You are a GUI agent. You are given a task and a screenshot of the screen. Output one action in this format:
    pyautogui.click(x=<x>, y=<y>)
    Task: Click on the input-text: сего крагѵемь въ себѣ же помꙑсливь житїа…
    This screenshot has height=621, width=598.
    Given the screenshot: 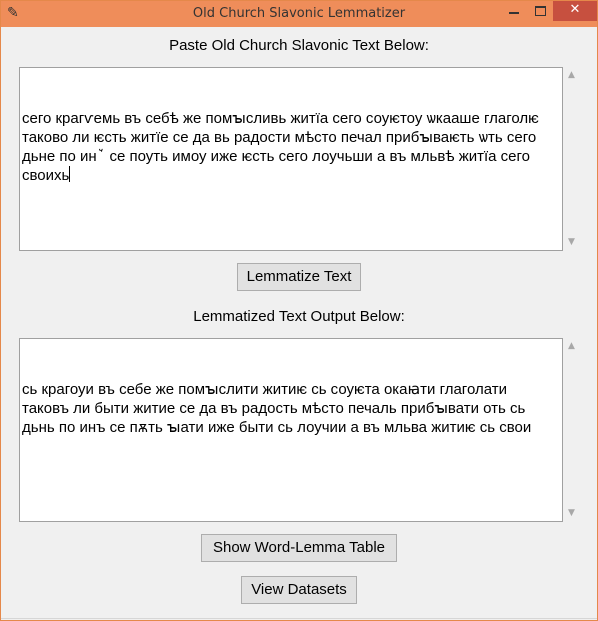 What is the action you would take?
    pyautogui.click(x=282, y=147)
    